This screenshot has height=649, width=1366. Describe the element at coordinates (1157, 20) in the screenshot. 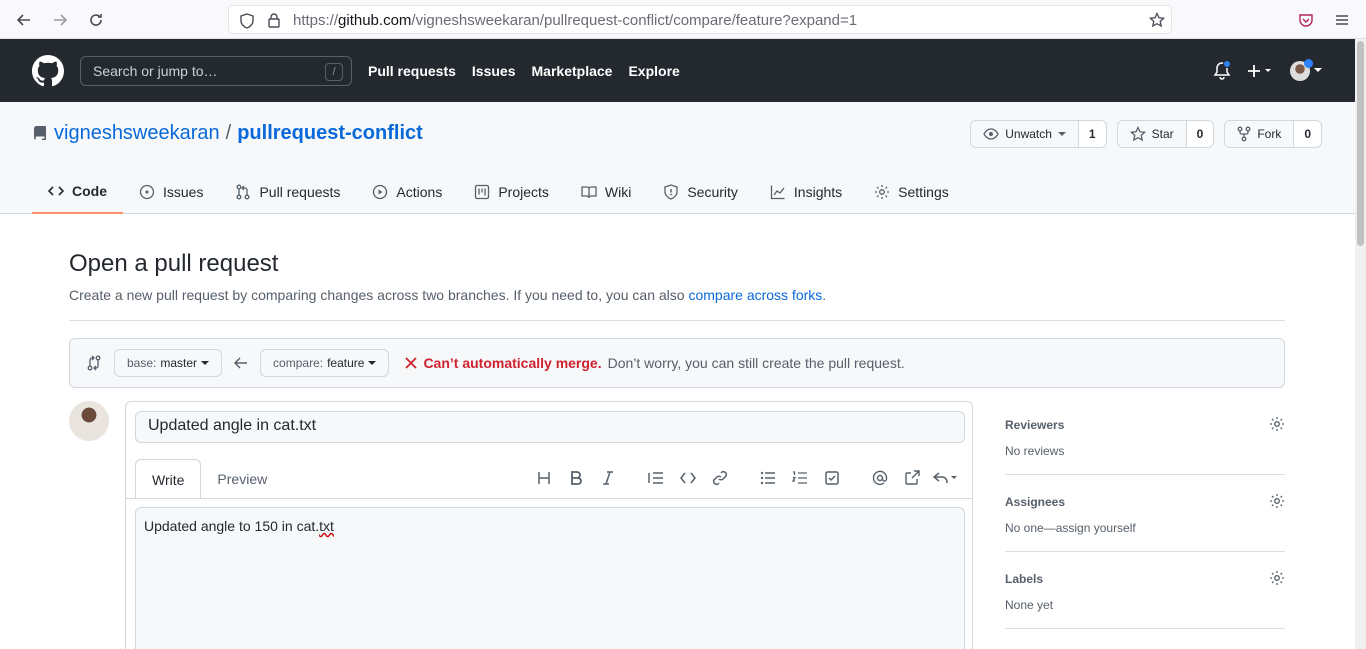

I see `bookmark-star-icon` at that location.